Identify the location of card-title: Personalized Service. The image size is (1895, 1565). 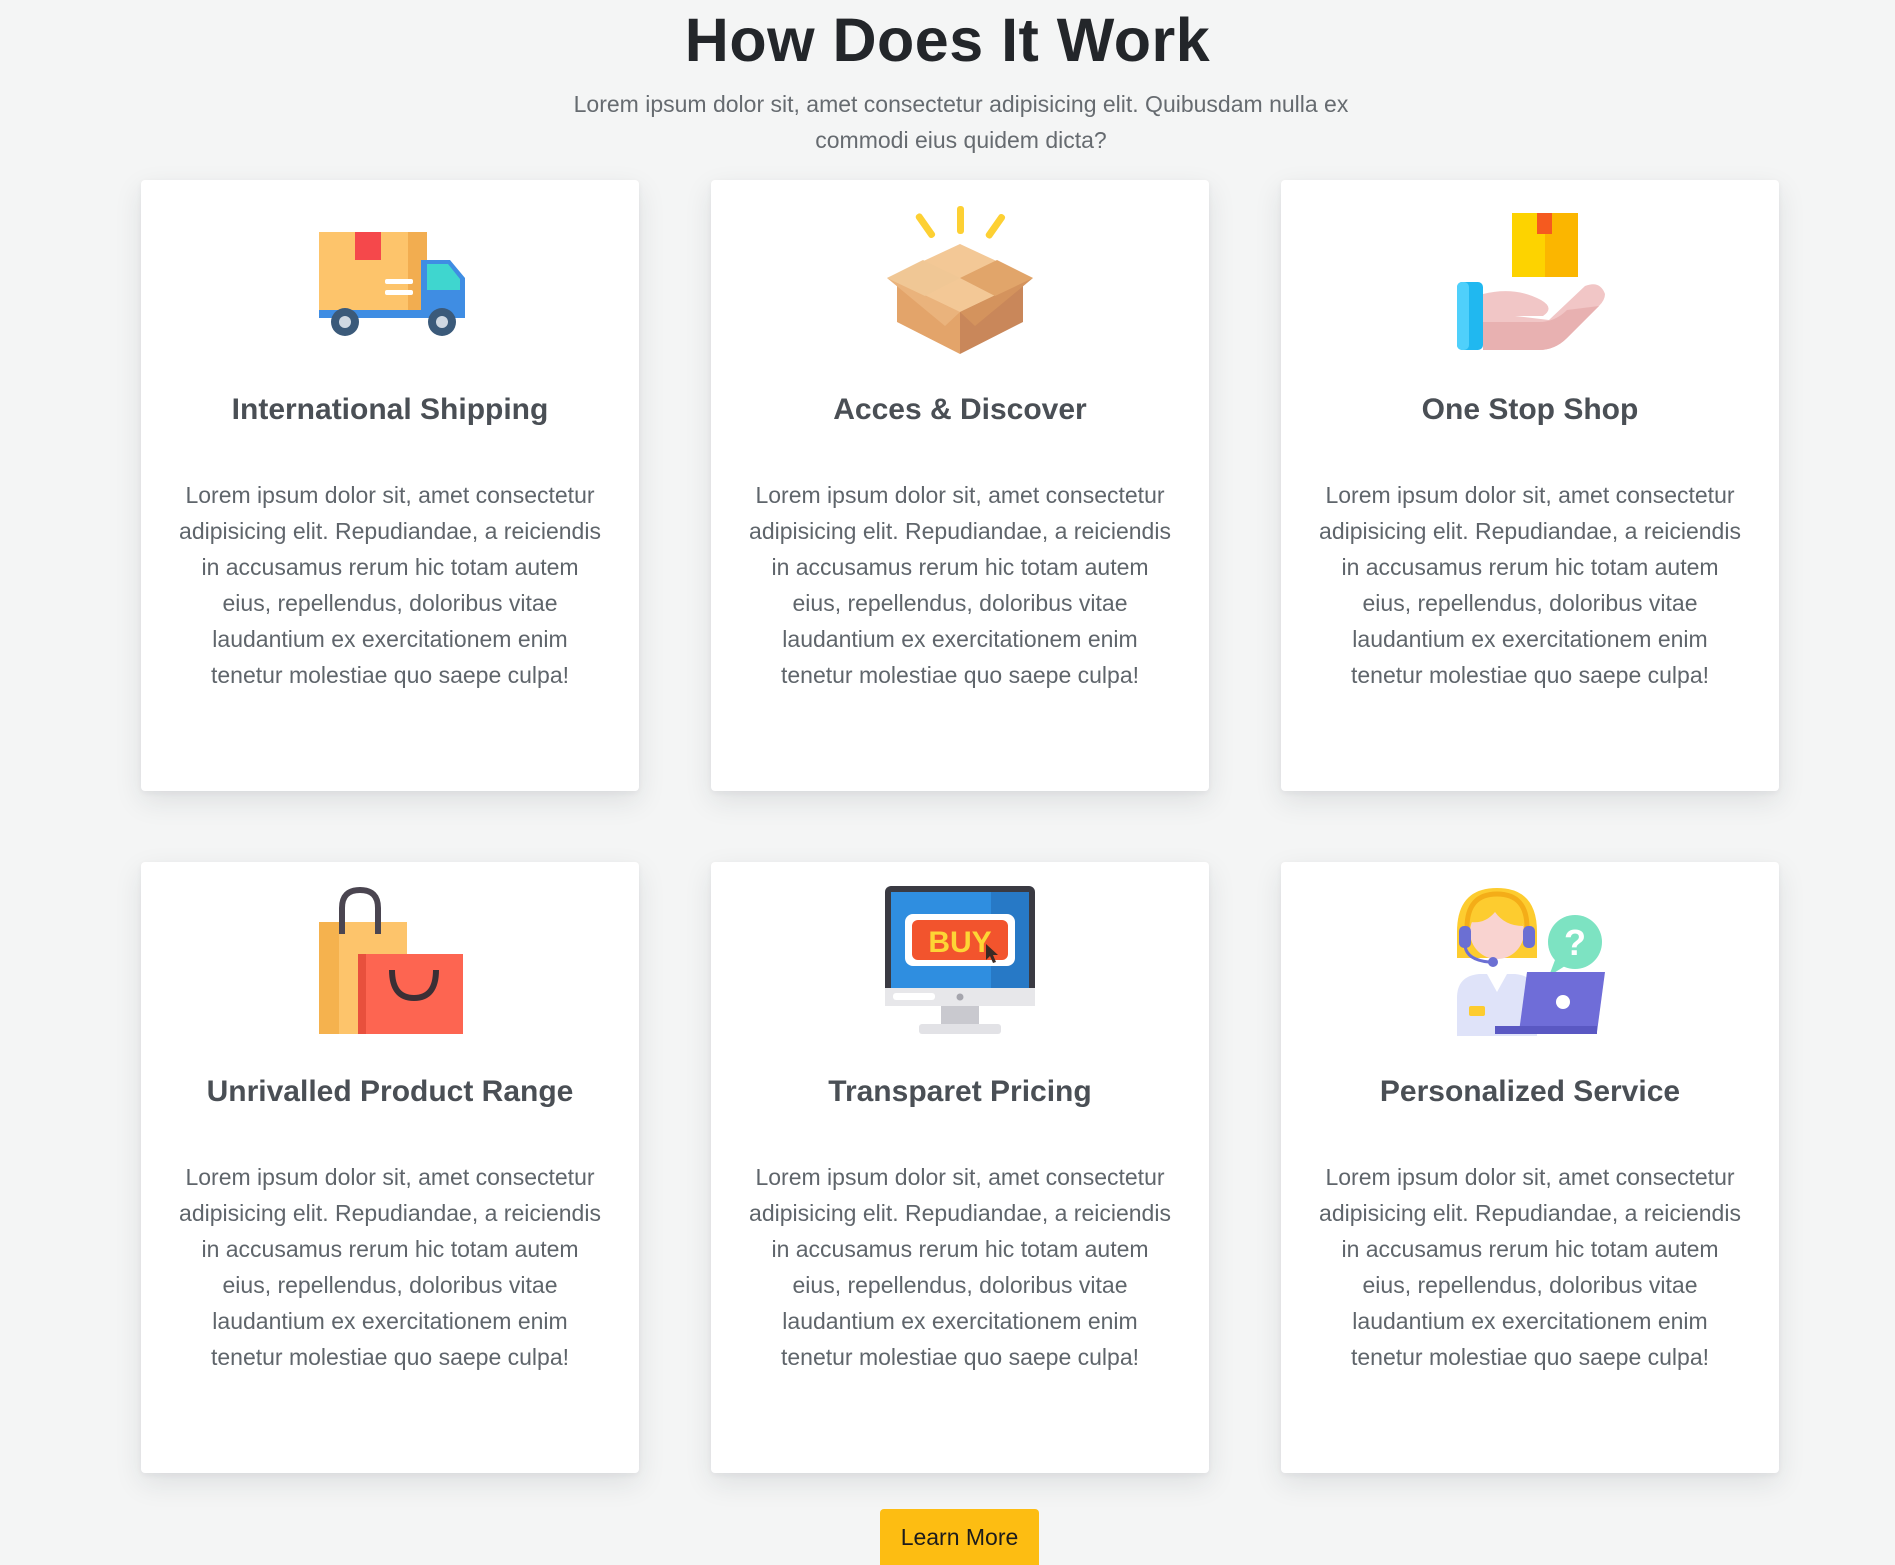
(1530, 1091).